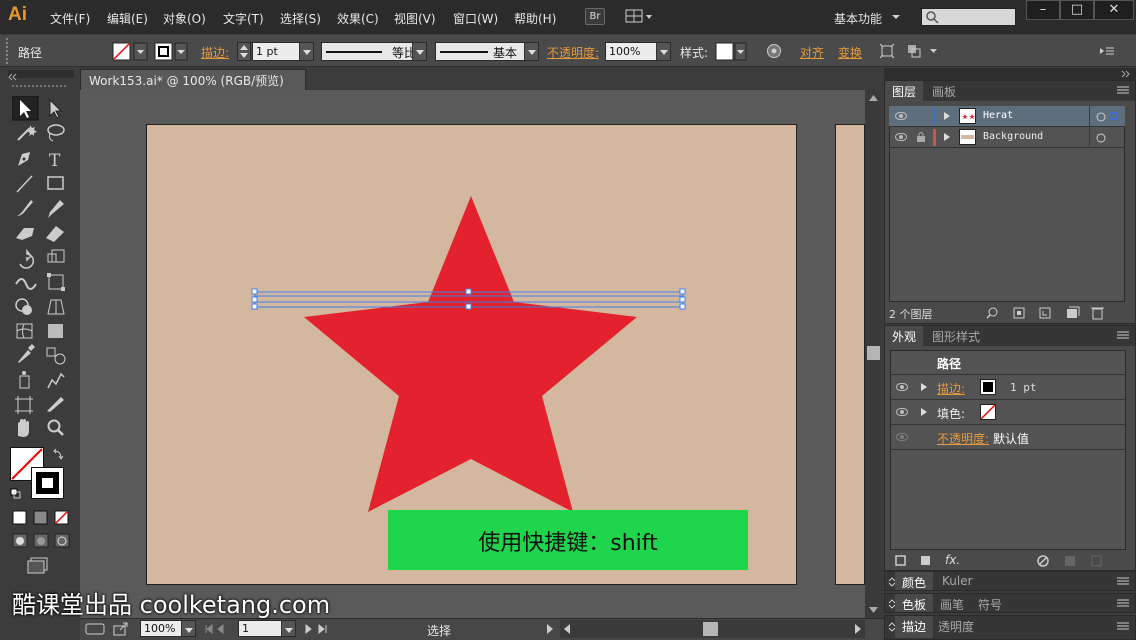  Describe the element at coordinates (1107, 51) in the screenshot. I see `control-bar-menu-button` at that location.